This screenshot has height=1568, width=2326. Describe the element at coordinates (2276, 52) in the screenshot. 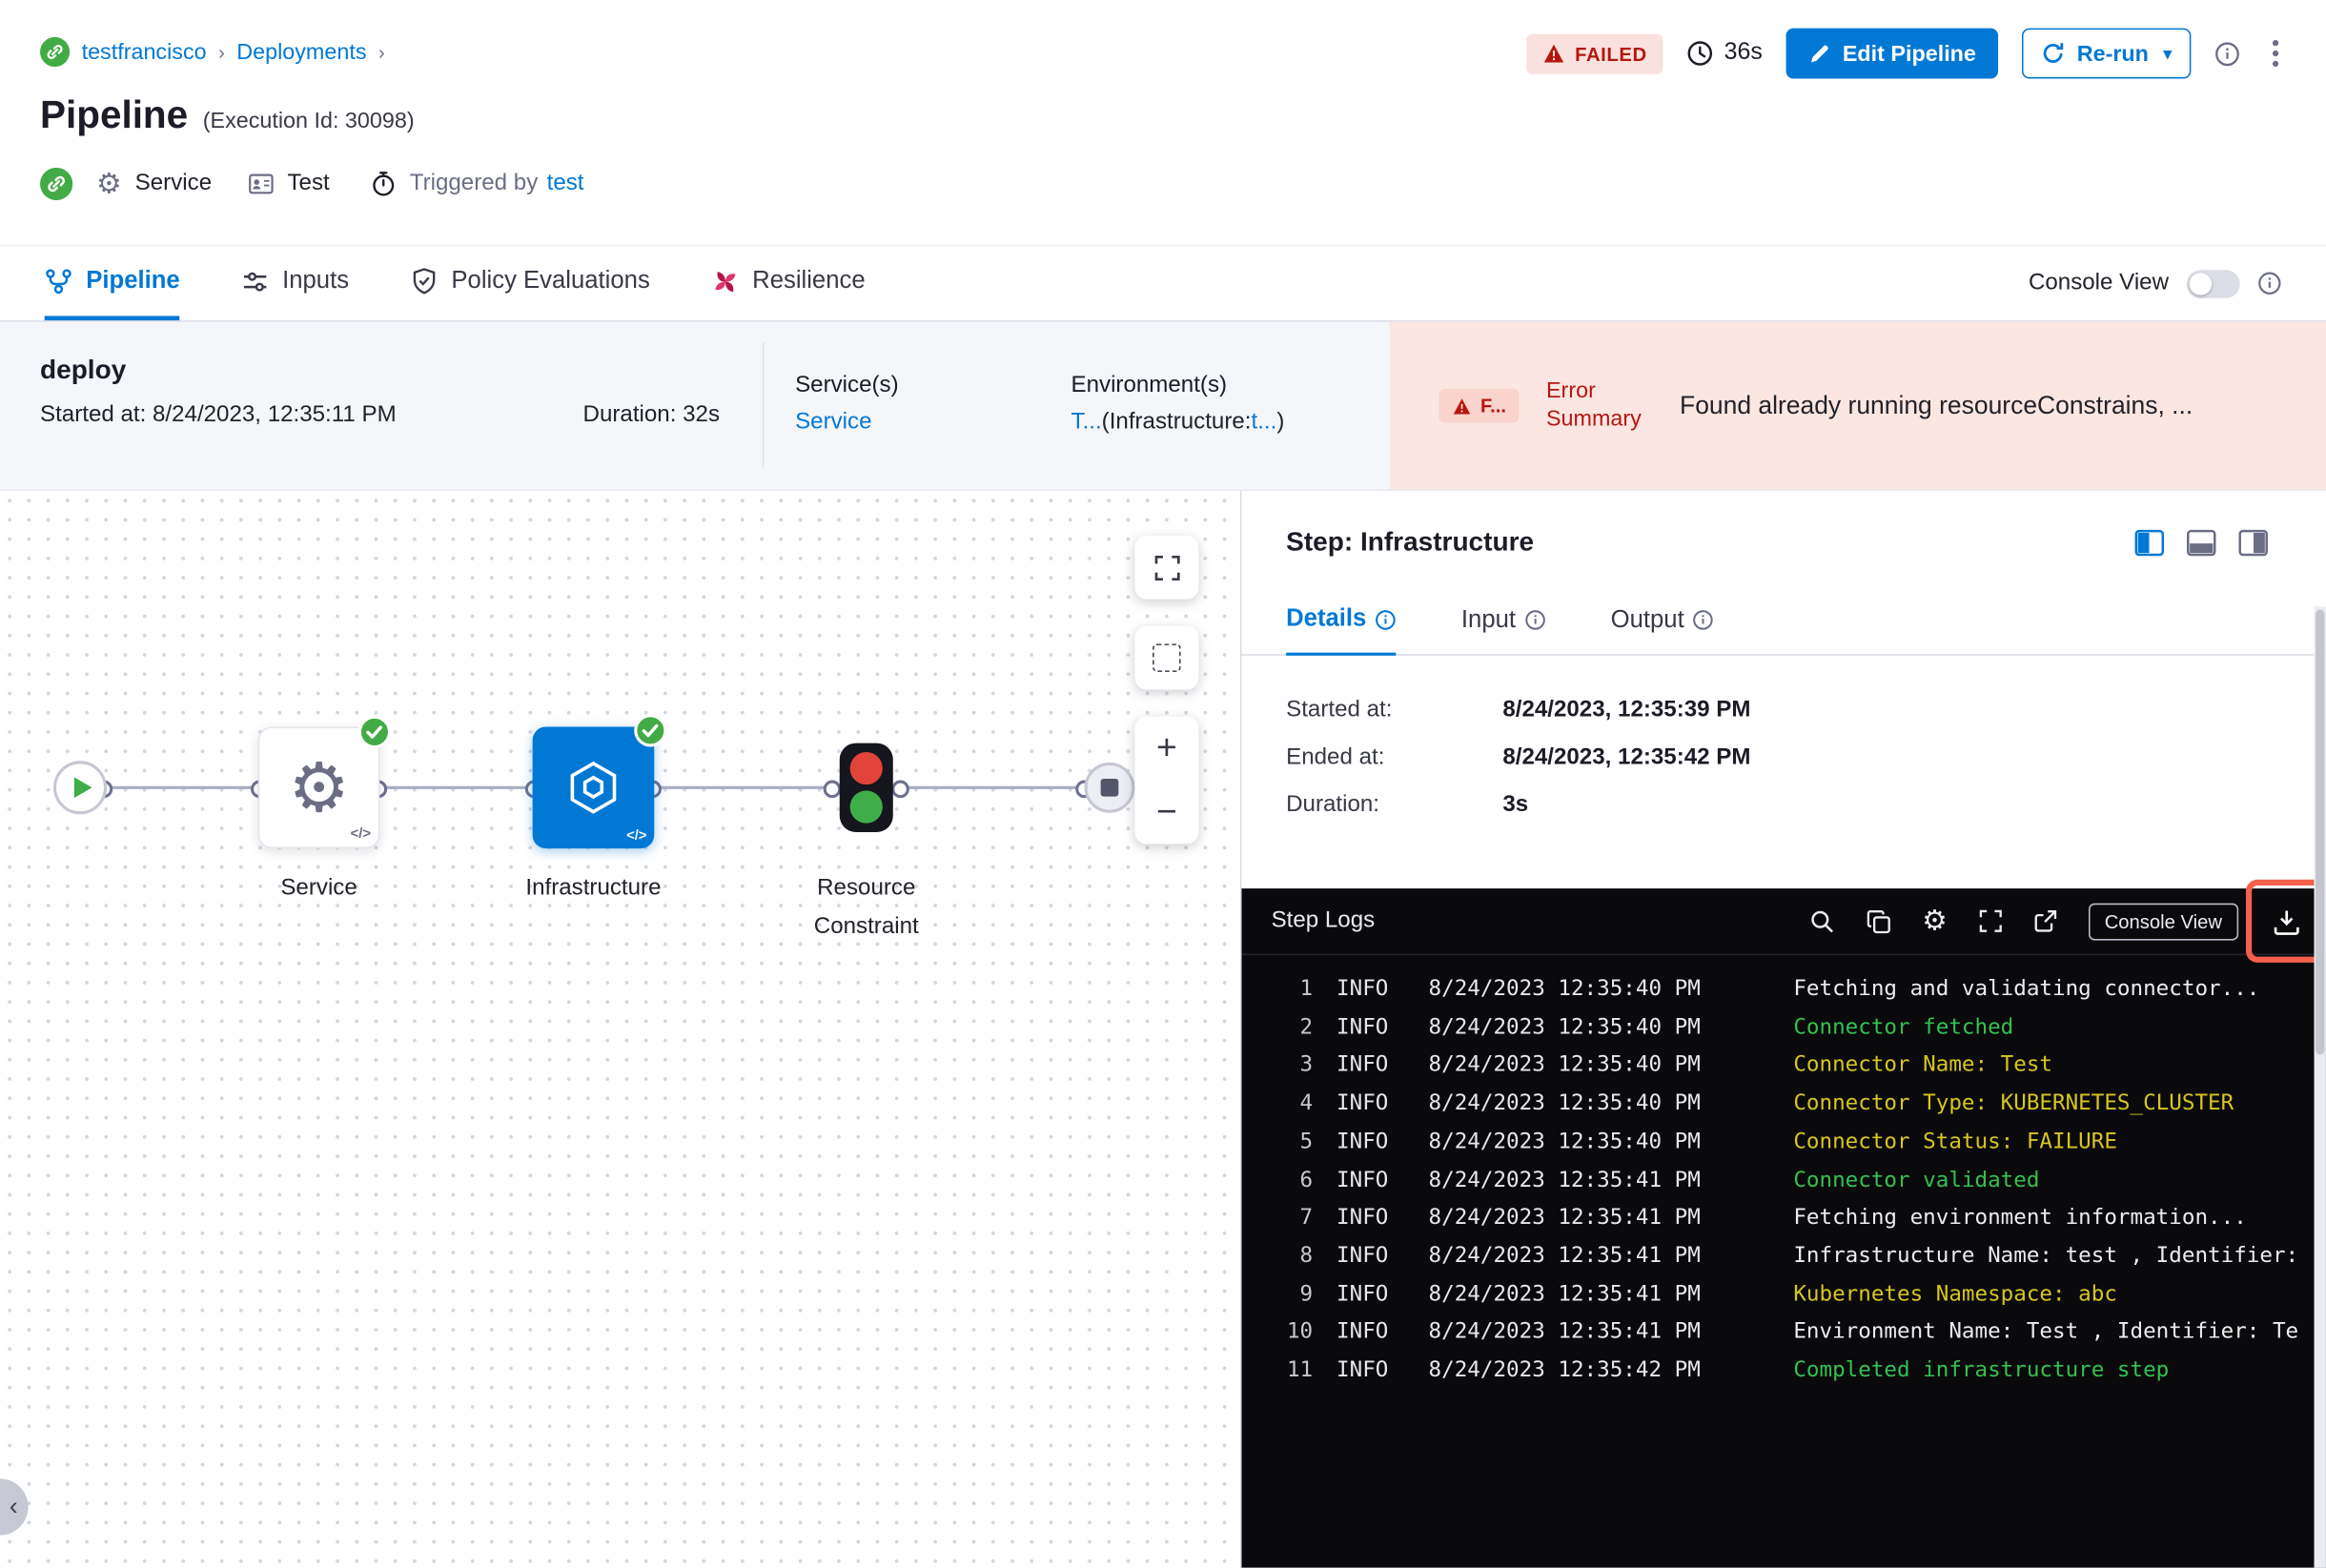

I see `more-options-menu` at that location.